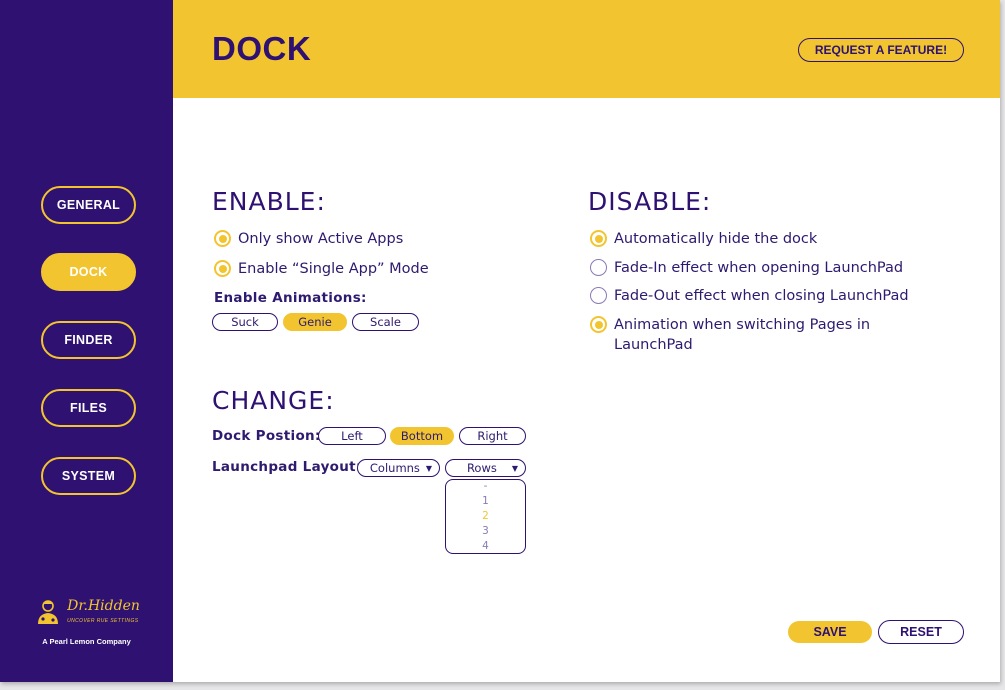  I want to click on dock-position-bottom: Bottom, so click(422, 436).